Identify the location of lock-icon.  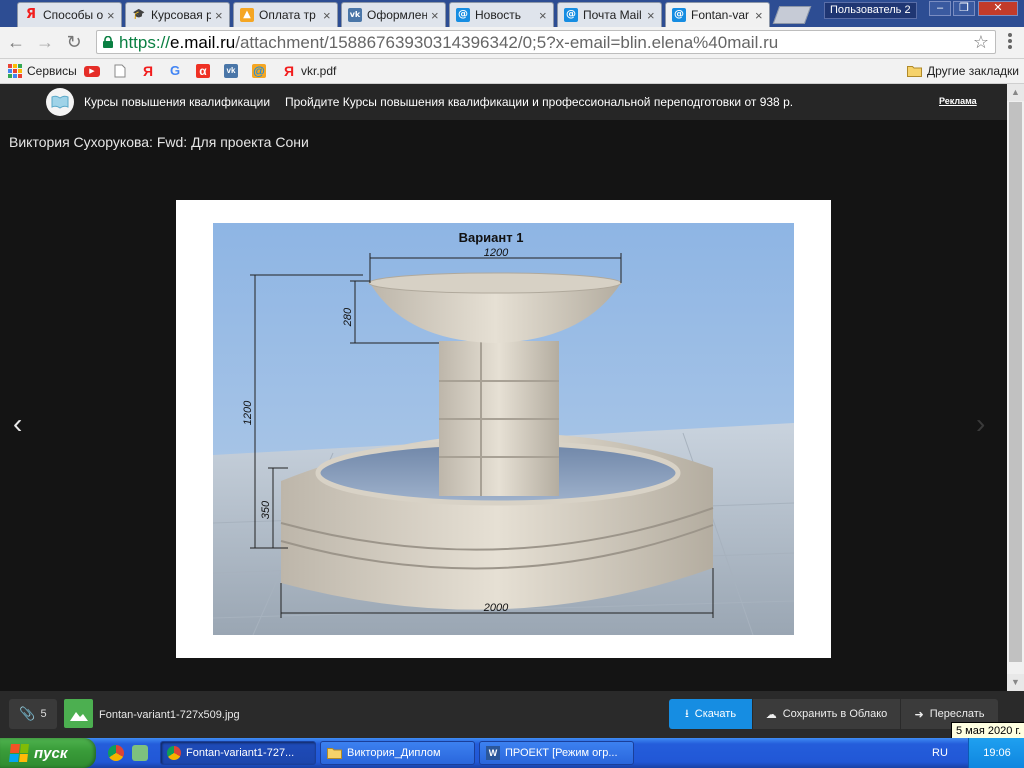
(108, 42).